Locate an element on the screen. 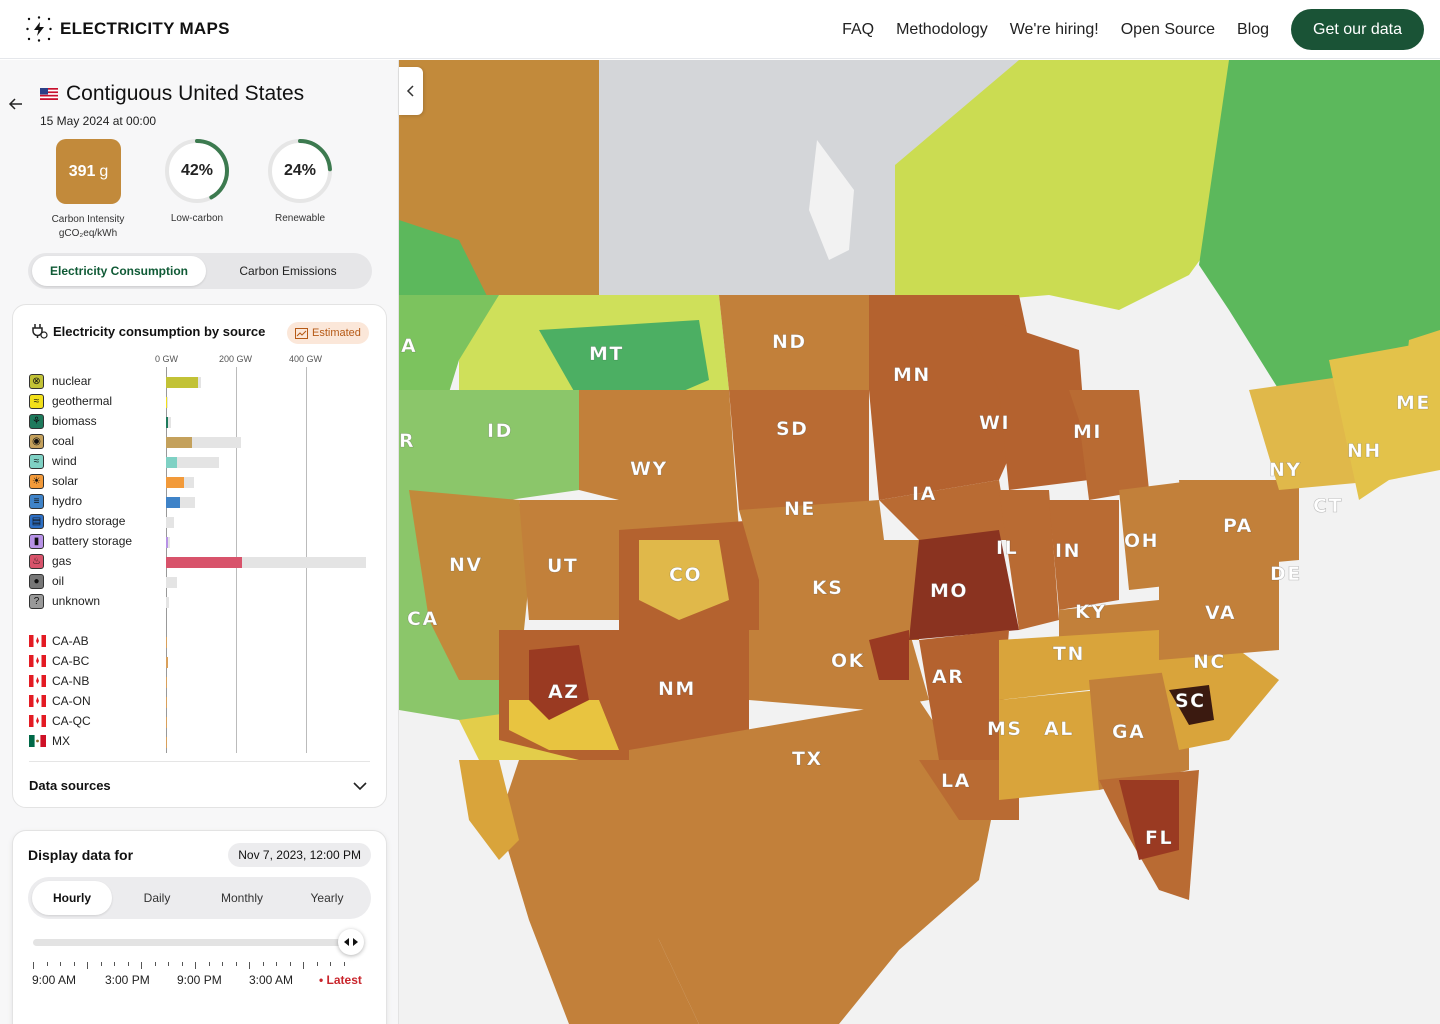  exchange-label: CA-ON is located at coordinates (71, 701).